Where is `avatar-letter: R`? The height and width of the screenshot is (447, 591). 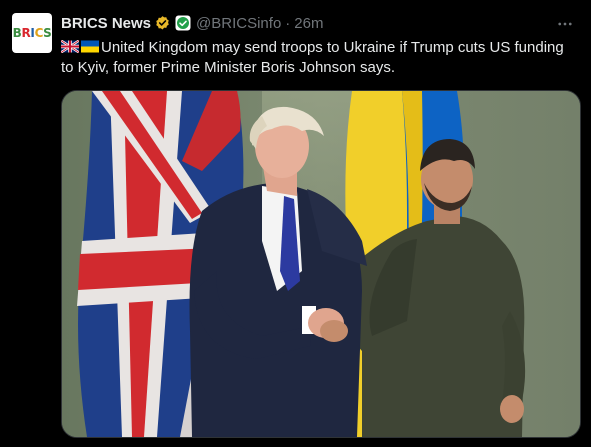
avatar-letter: R is located at coordinates (26, 33).